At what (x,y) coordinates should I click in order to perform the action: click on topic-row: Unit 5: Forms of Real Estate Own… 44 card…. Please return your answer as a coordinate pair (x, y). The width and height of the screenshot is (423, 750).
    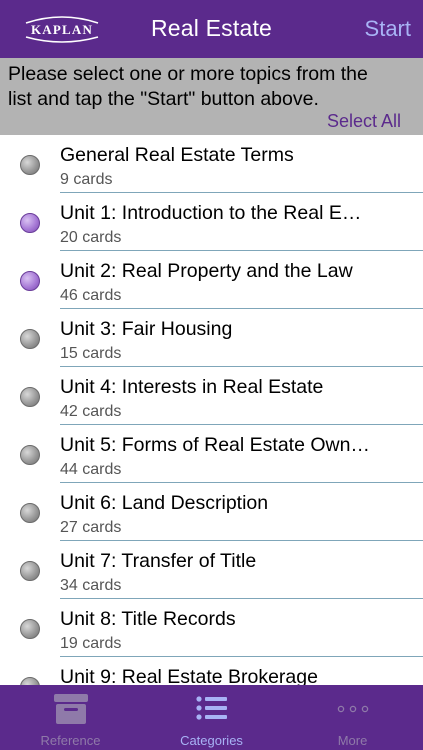
    Looking at the image, I should click on (211, 454).